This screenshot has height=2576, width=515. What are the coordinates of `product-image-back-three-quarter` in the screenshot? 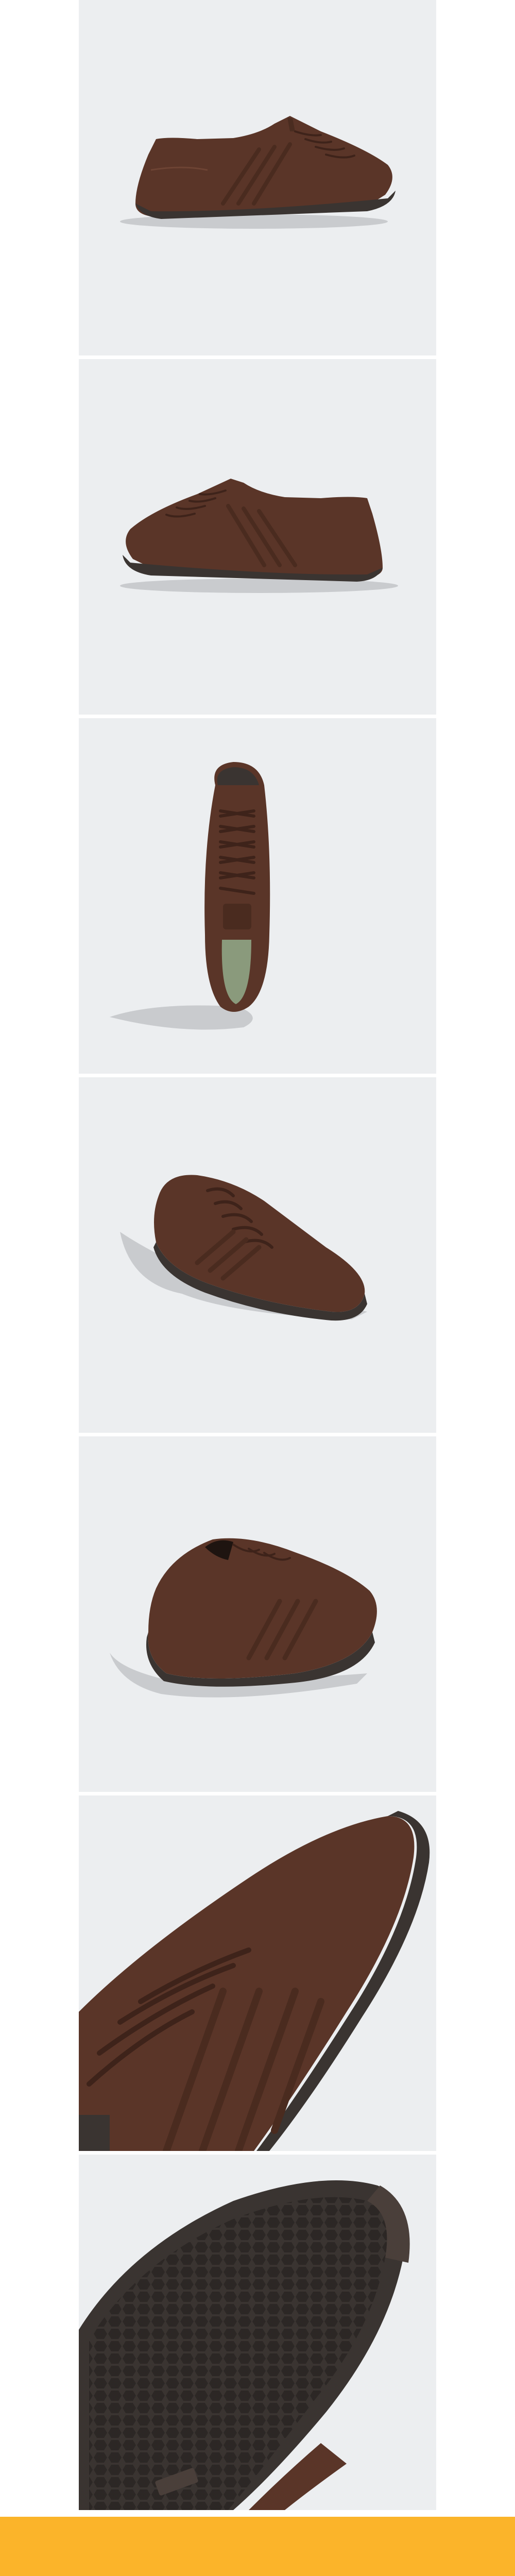 It's located at (257, 1614).